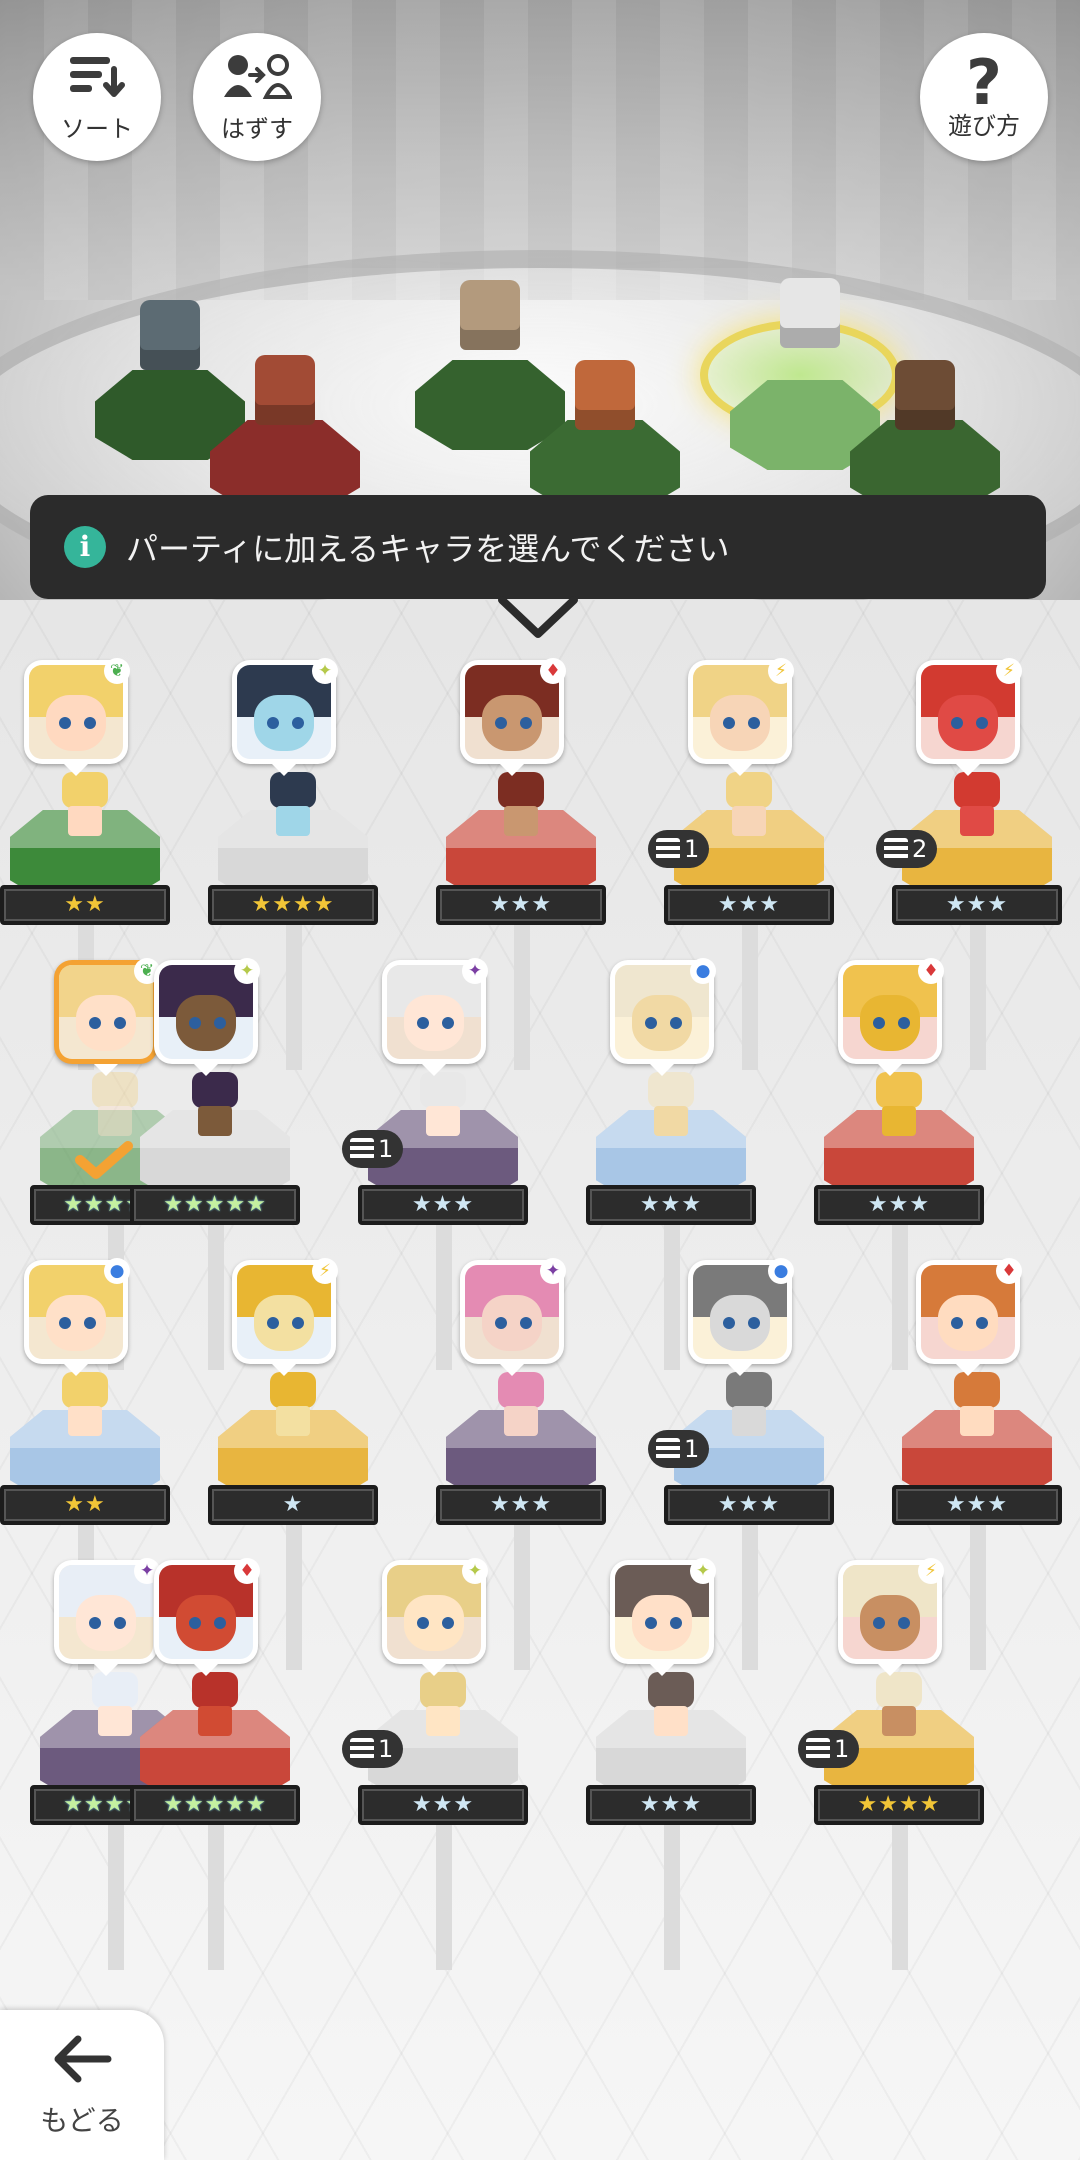 This screenshot has width=1080, height=2160. I want to click on character-card-r1c4: ⚡ ★★★ 2, so click(969, 864).